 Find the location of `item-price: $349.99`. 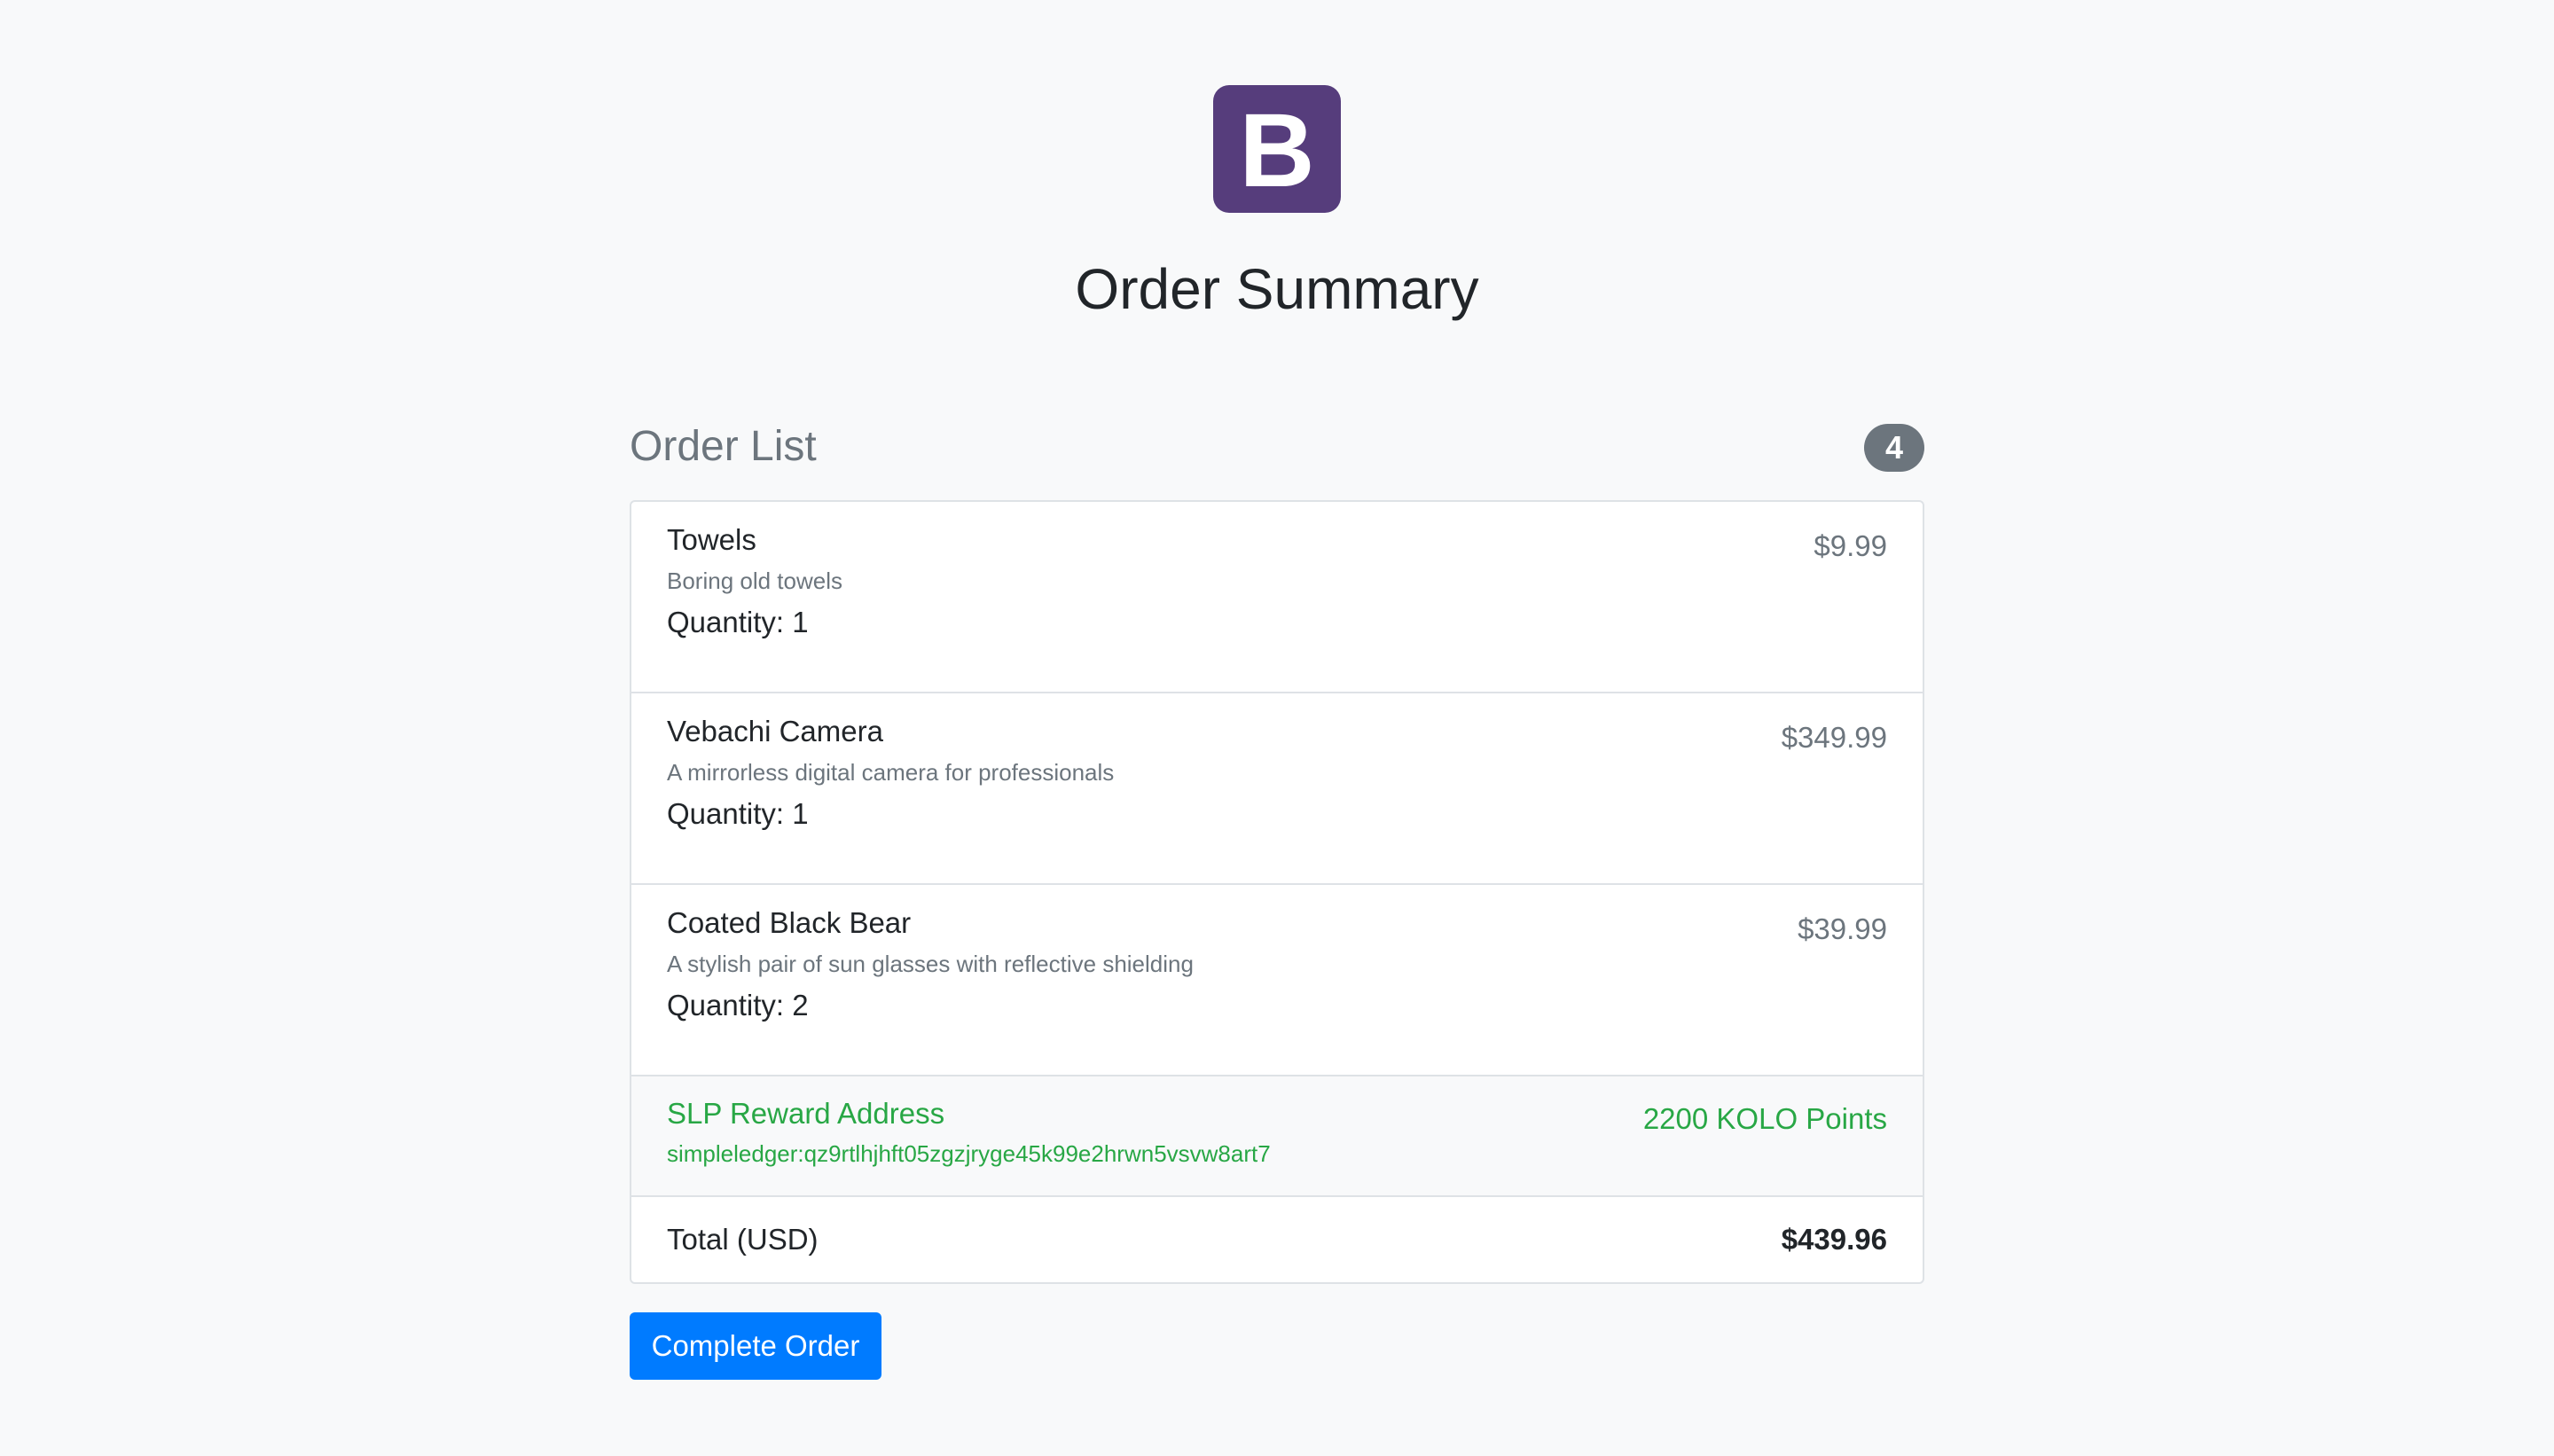

item-price: $349.99 is located at coordinates (1834, 737).